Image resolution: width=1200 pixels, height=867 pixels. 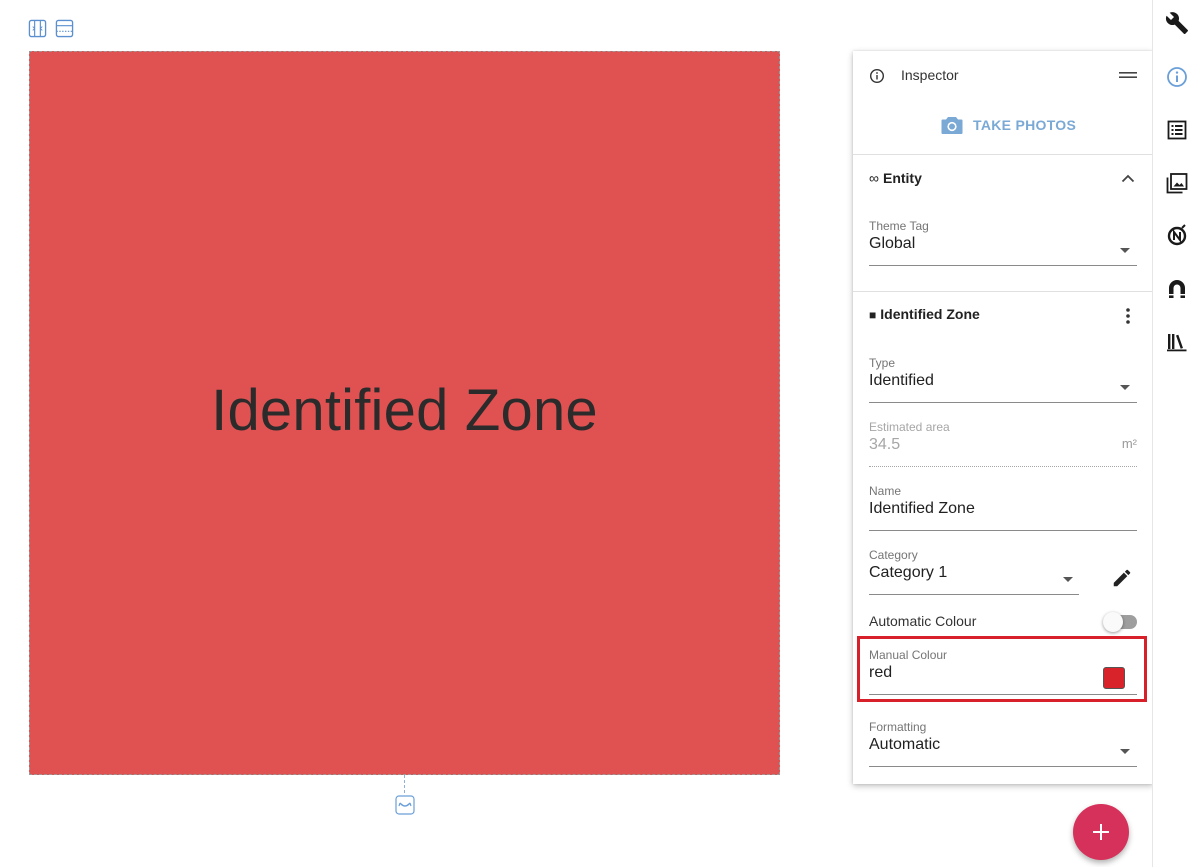 What do you see at coordinates (404, 784) in the screenshot?
I see `rotate-connector` at bounding box center [404, 784].